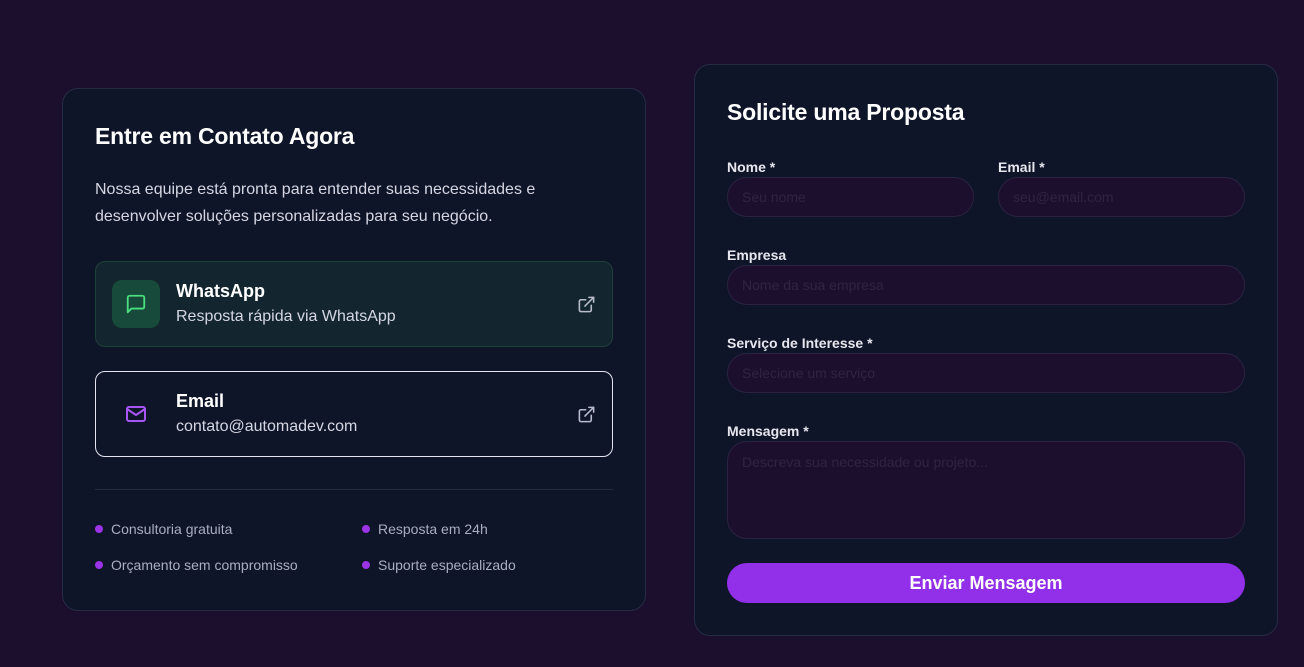 This screenshot has width=1304, height=667. I want to click on whatsapp-title: WhatsApp, so click(220, 291).